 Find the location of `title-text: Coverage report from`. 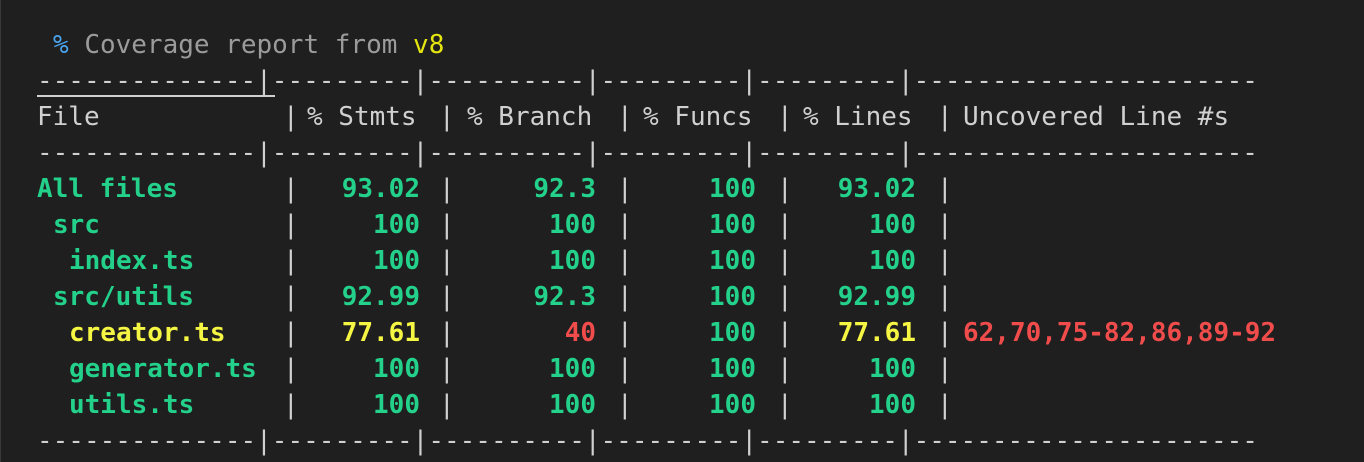

title-text: Coverage report from is located at coordinates (241, 45).